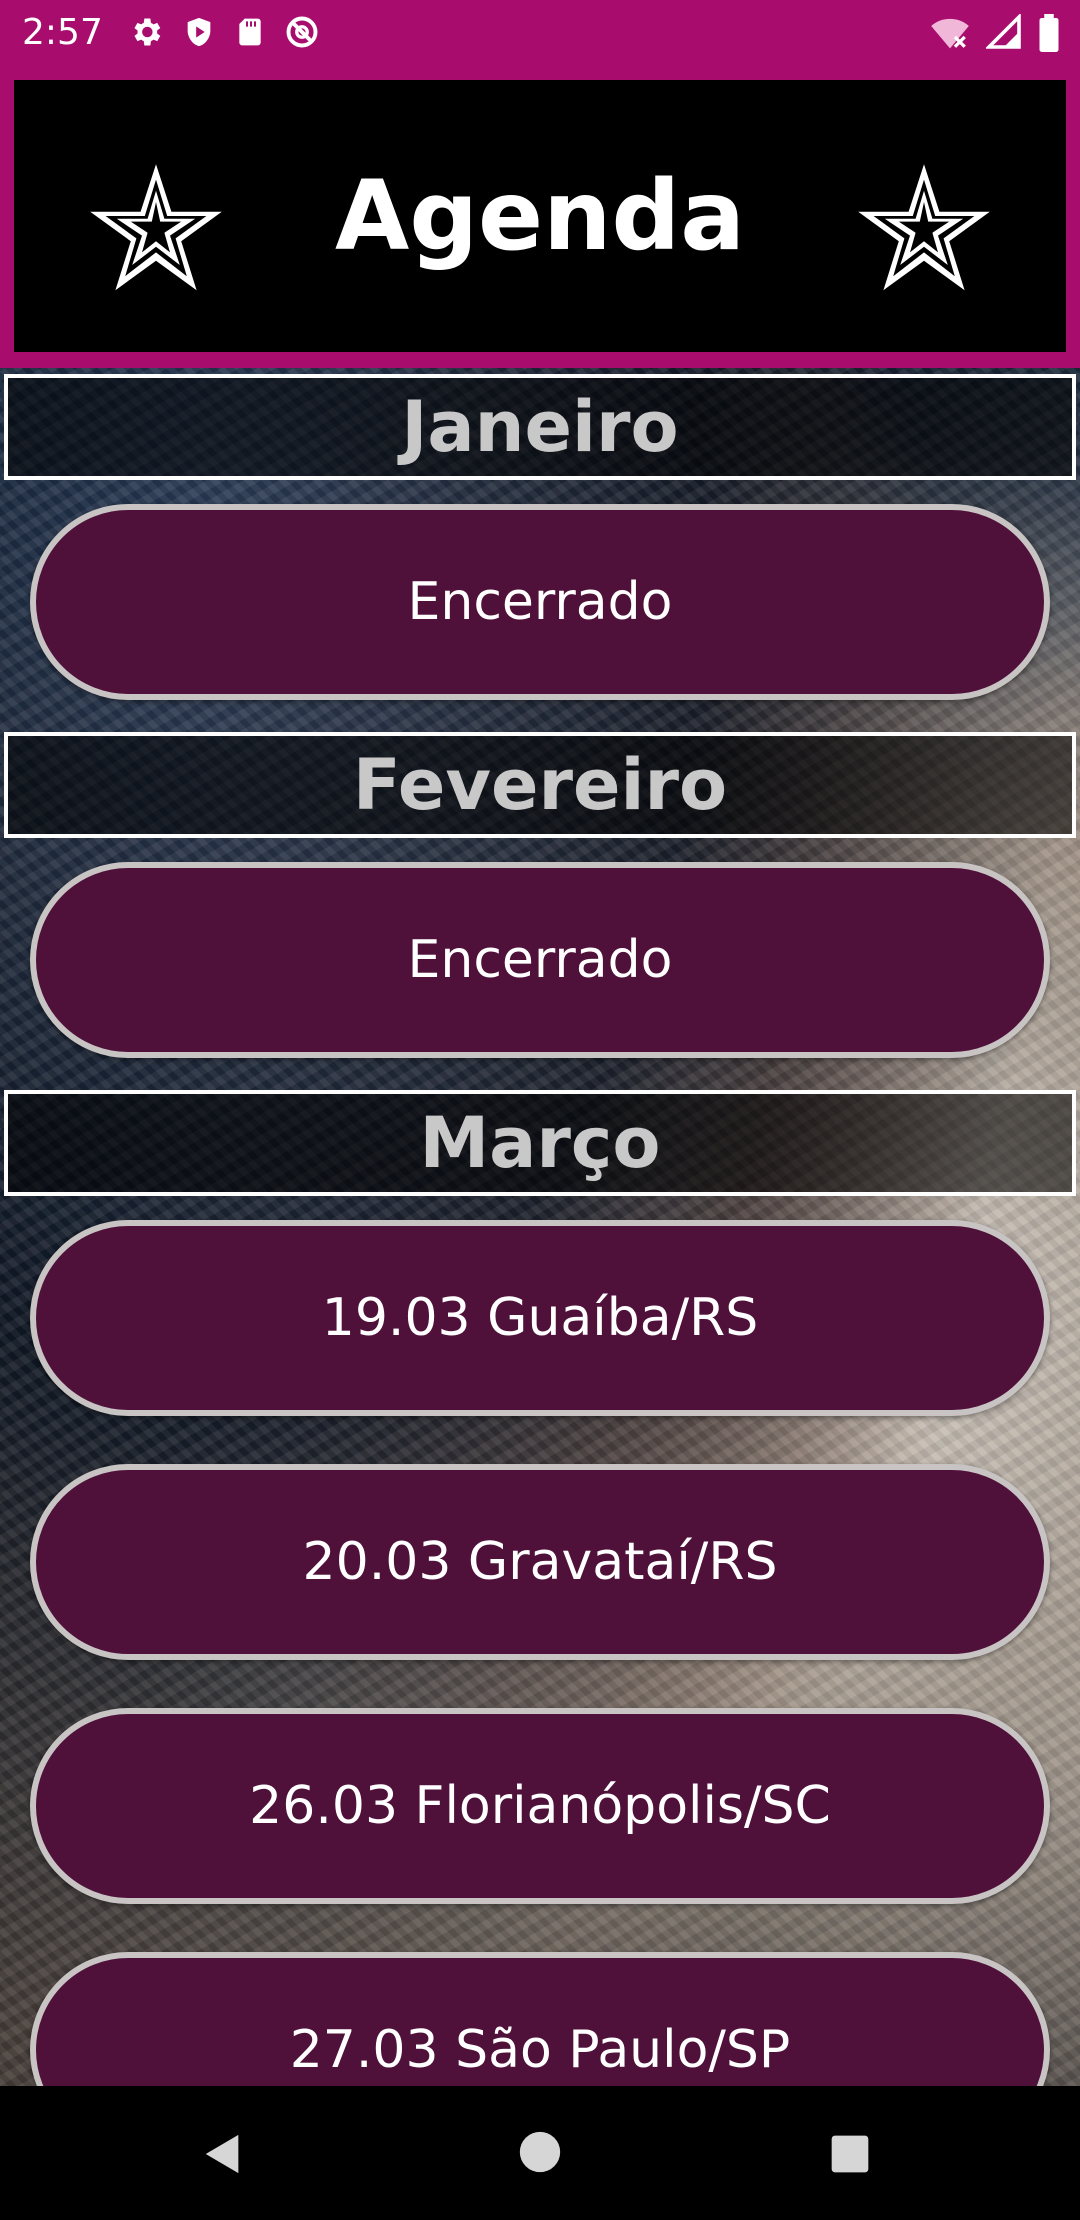 This screenshot has height=2220, width=1080. I want to click on sd-card-icon, so click(250, 32).